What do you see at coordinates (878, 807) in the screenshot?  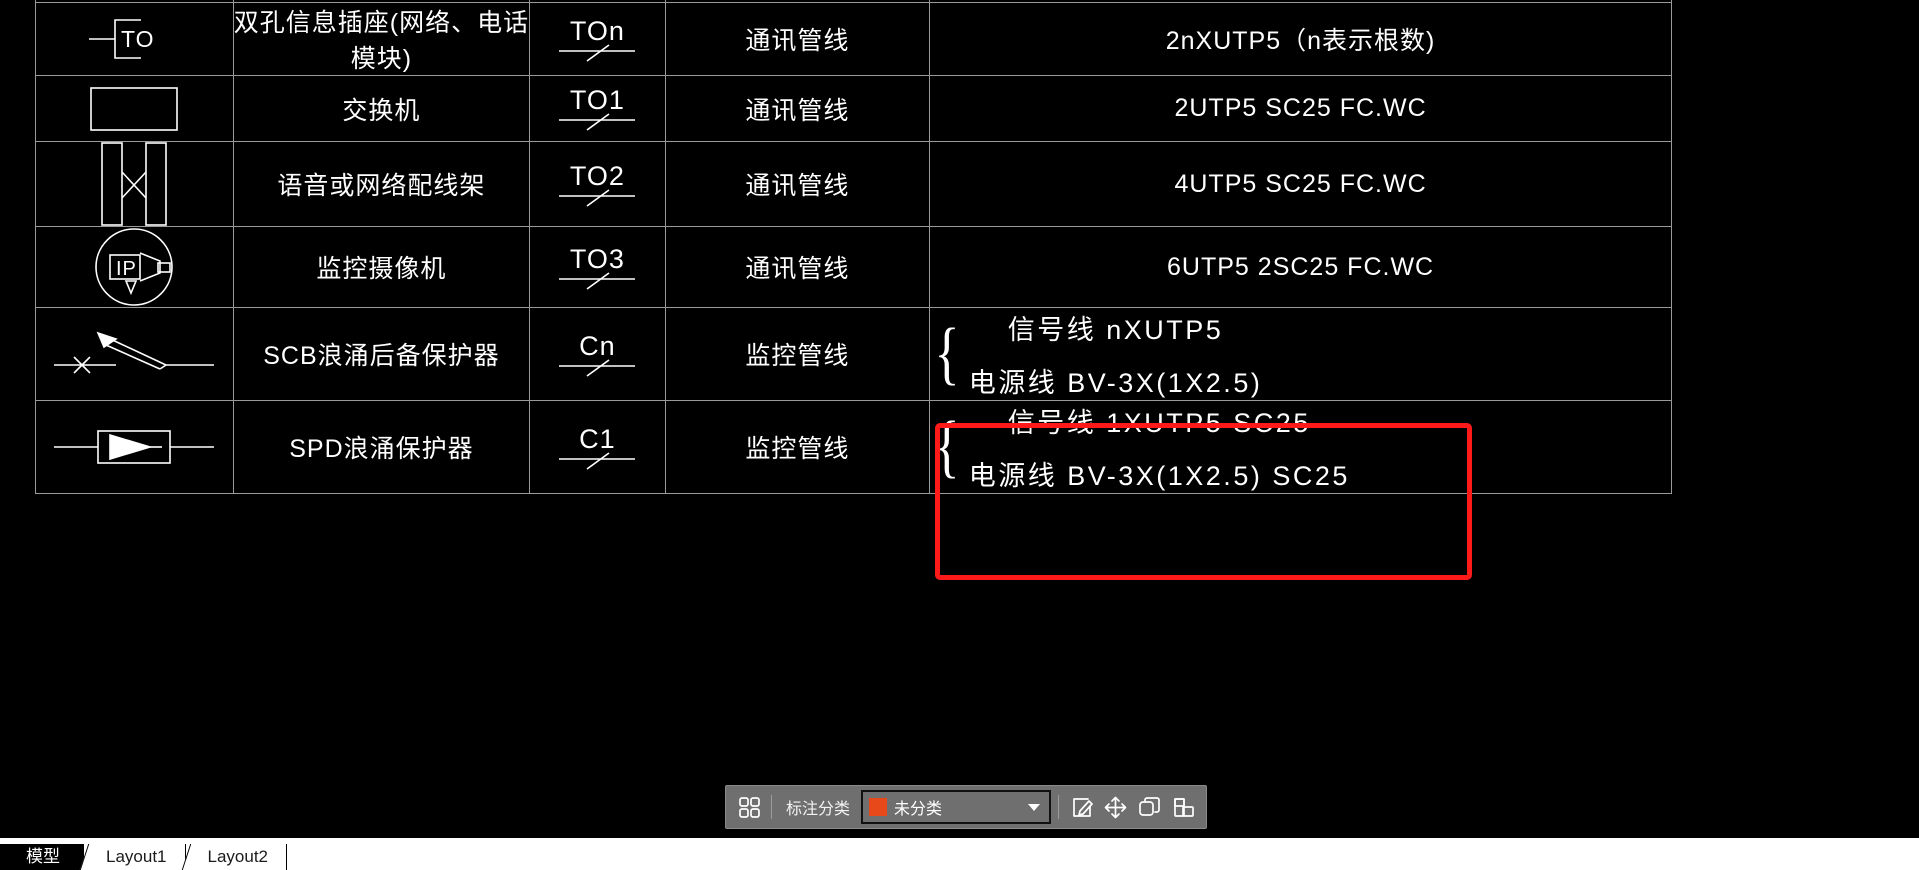 I see `category-color-swatch` at bounding box center [878, 807].